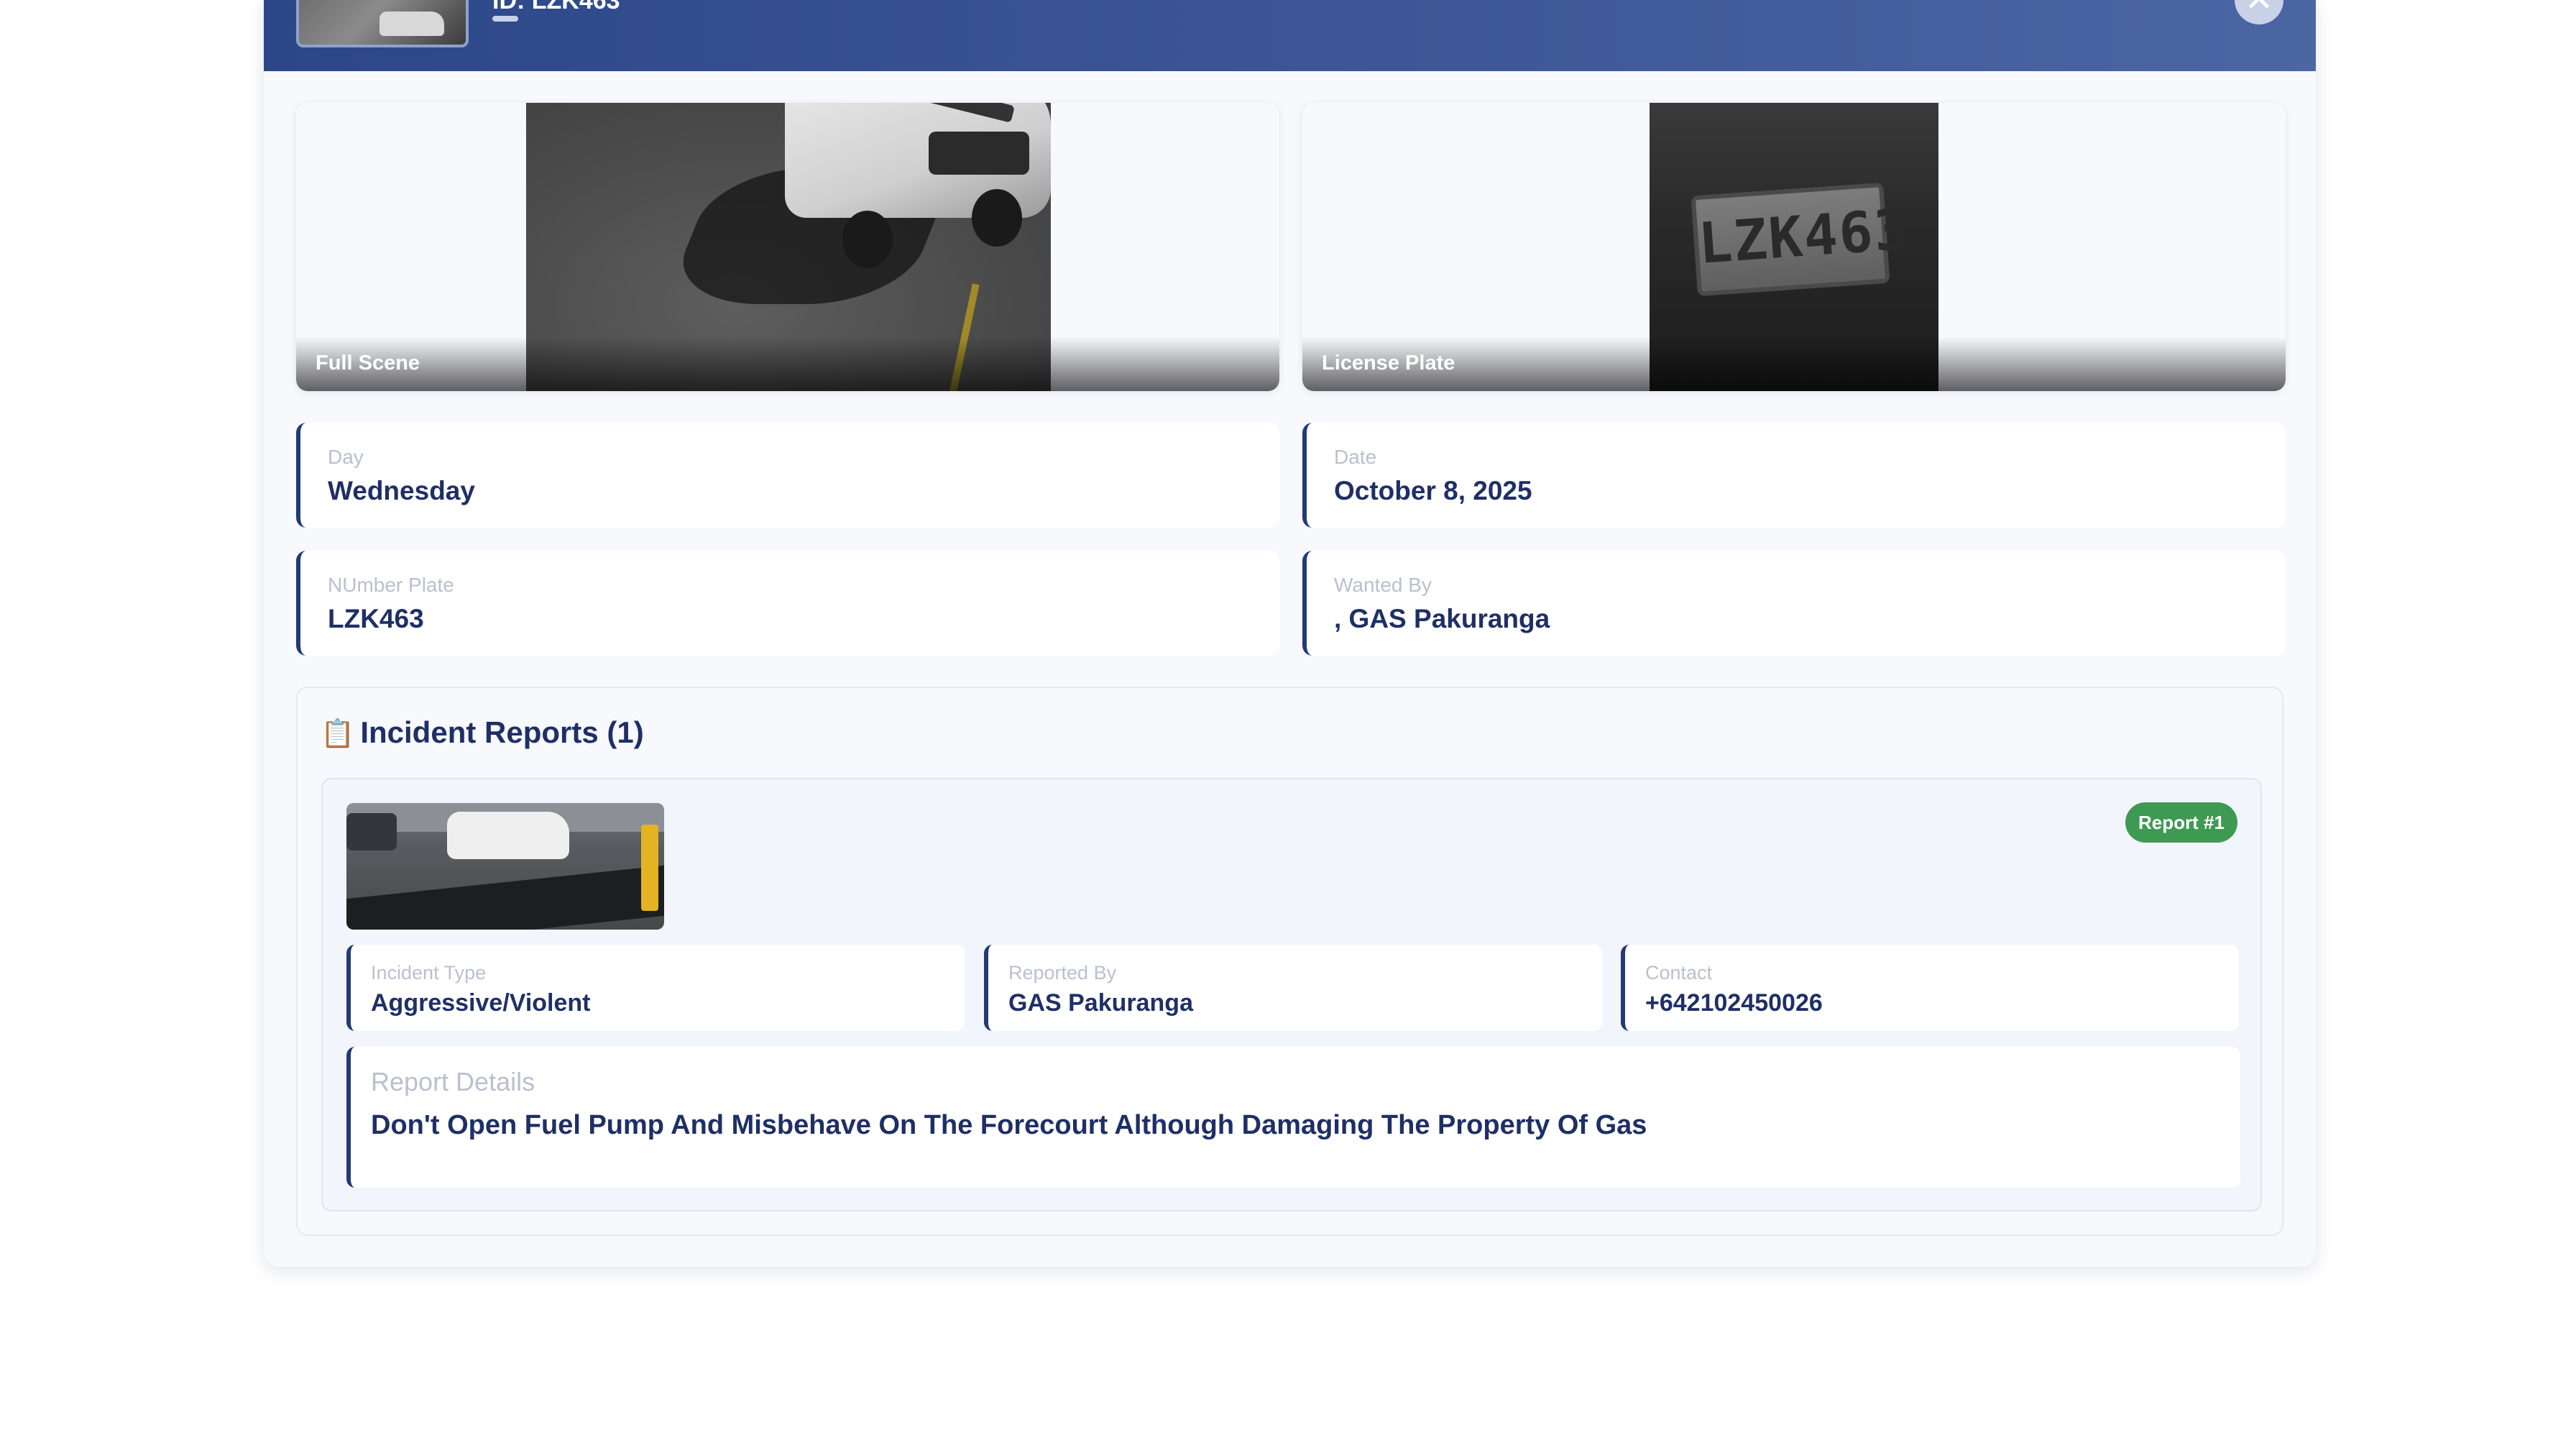 This screenshot has width=2576, height=1435. What do you see at coordinates (401, 490) in the screenshot?
I see `day-value: Wednesday` at bounding box center [401, 490].